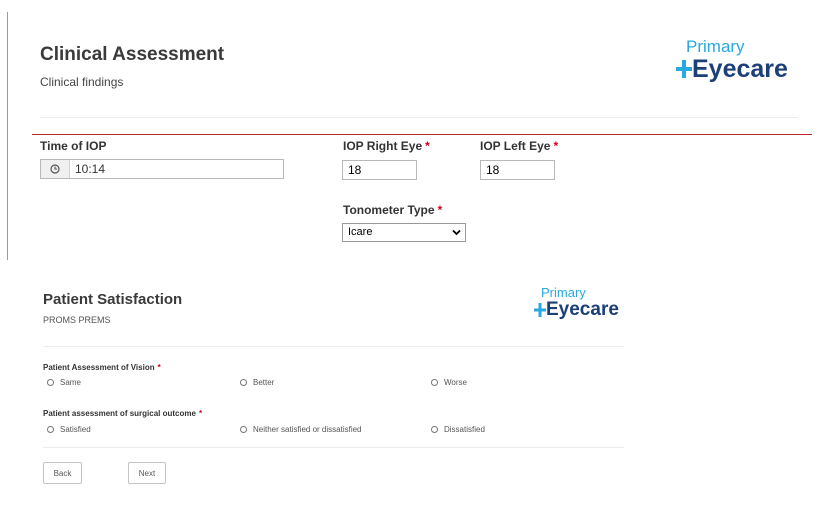 The width and height of the screenshot is (820, 515). What do you see at coordinates (113, 299) in the screenshot?
I see `satisfaction-title: Patient Satisfaction` at bounding box center [113, 299].